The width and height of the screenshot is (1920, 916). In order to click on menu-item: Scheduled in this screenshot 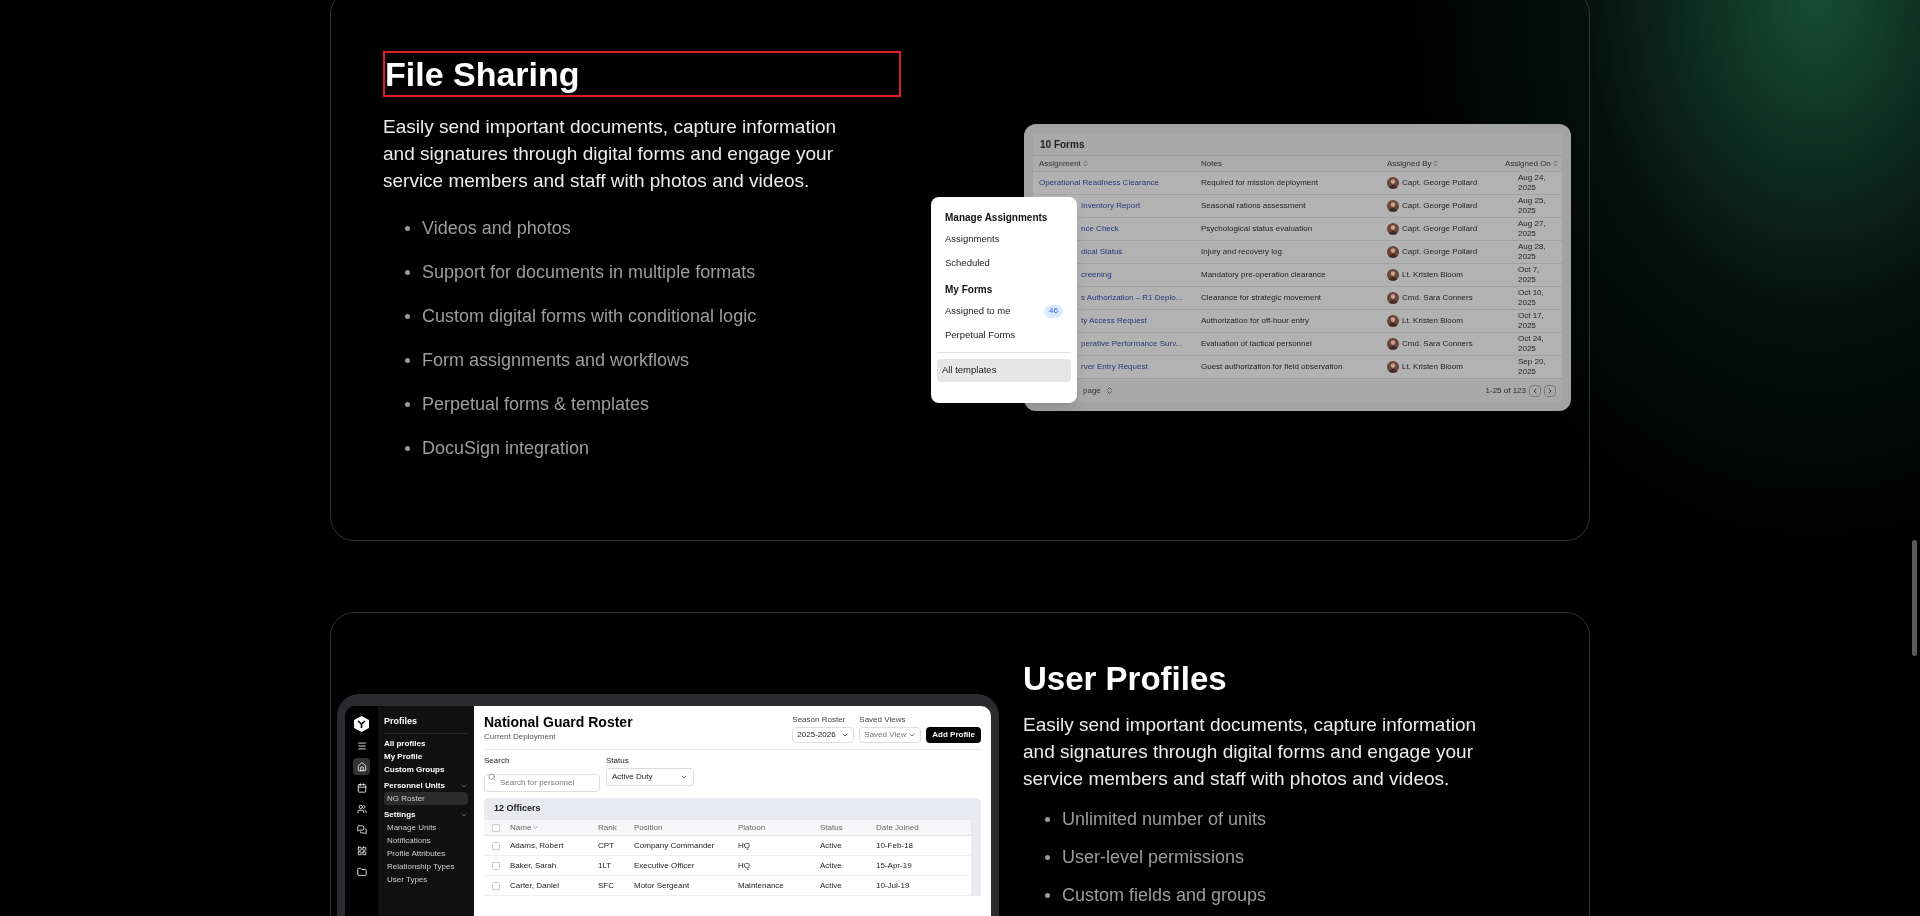, I will do `click(1004, 263)`.